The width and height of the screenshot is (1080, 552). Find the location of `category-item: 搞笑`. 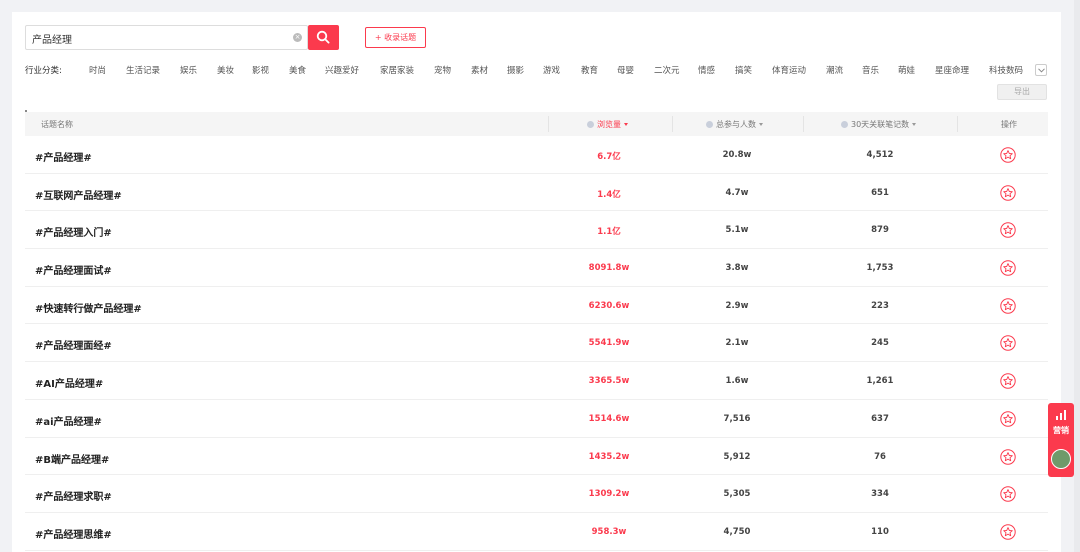

category-item: 搞笑 is located at coordinates (743, 70).